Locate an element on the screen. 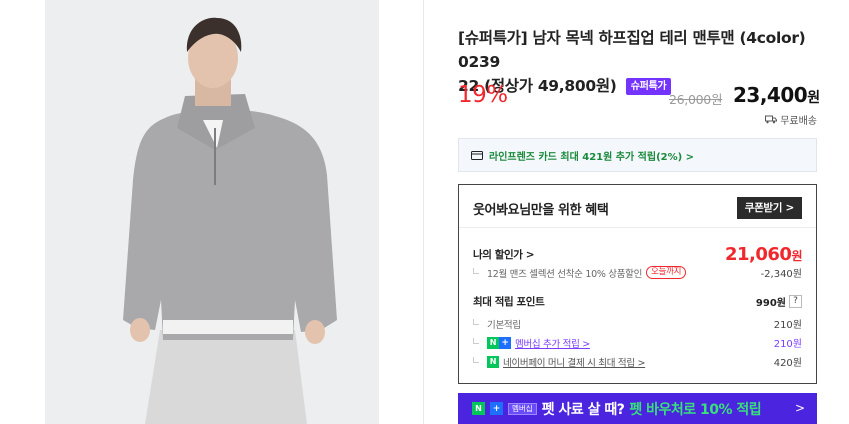 The image size is (849, 424). my-price: 21,060원 is located at coordinates (763, 254).